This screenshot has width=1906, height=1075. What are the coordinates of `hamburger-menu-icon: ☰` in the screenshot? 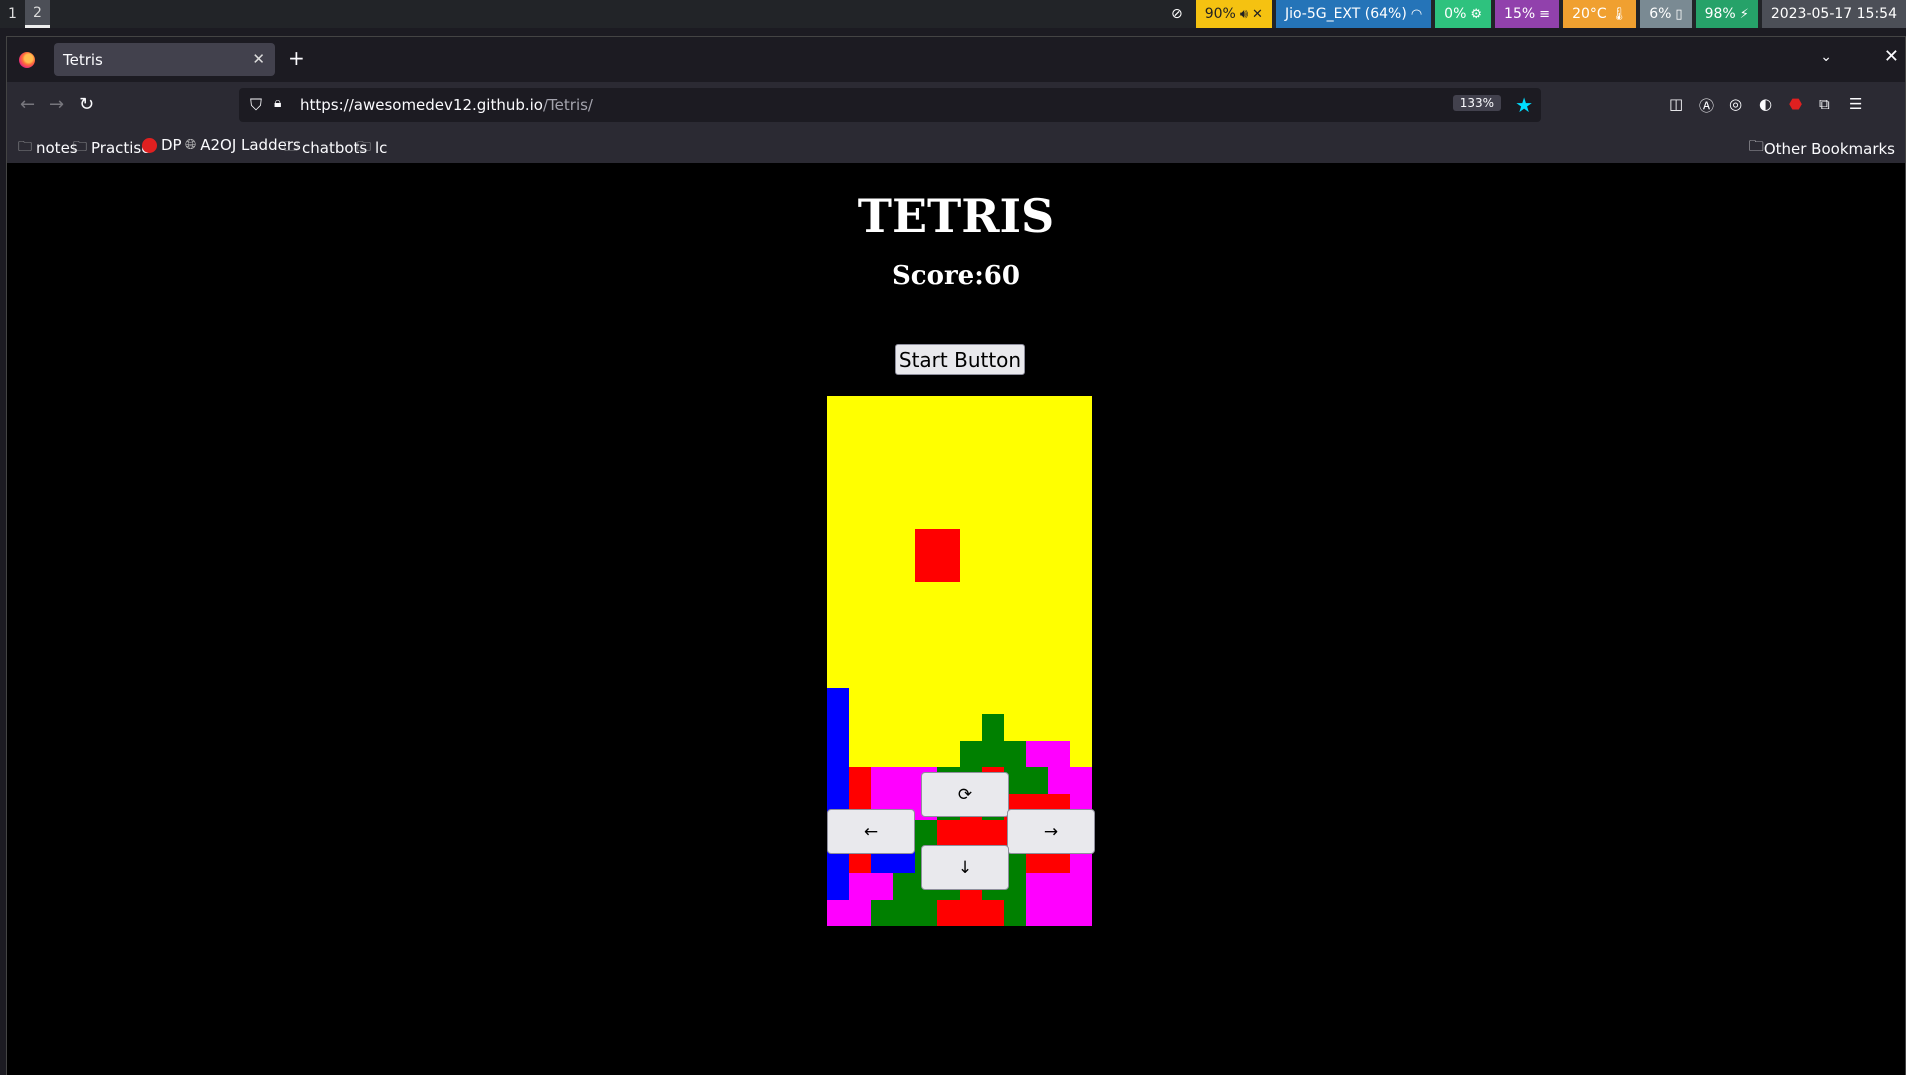 It's located at (1855, 104).